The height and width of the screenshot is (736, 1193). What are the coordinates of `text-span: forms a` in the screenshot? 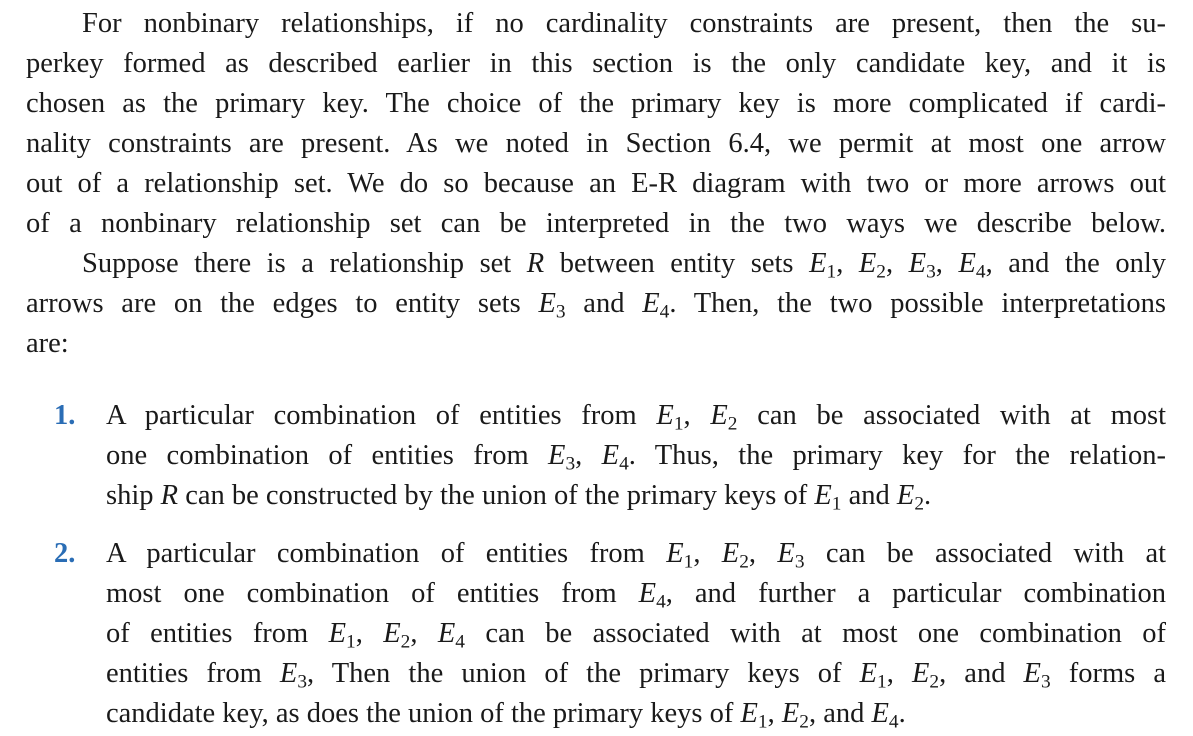 It's located at (1108, 673).